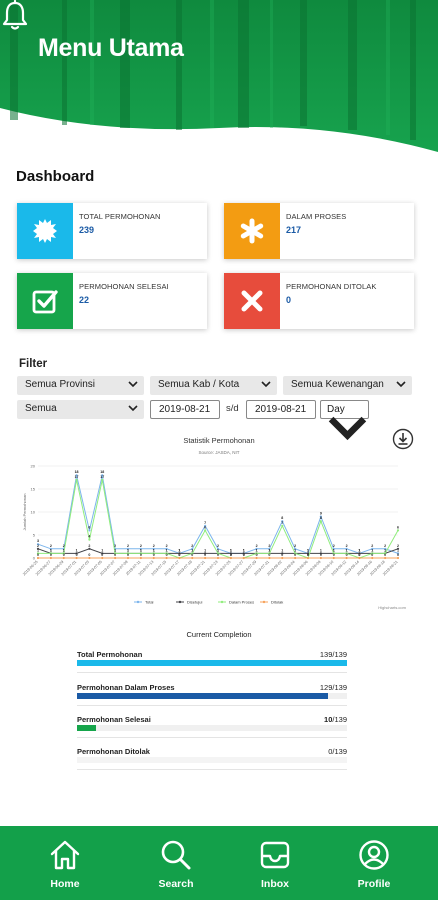  Describe the element at coordinates (205, 527) in the screenshot. I see `data-label: 6` at that location.